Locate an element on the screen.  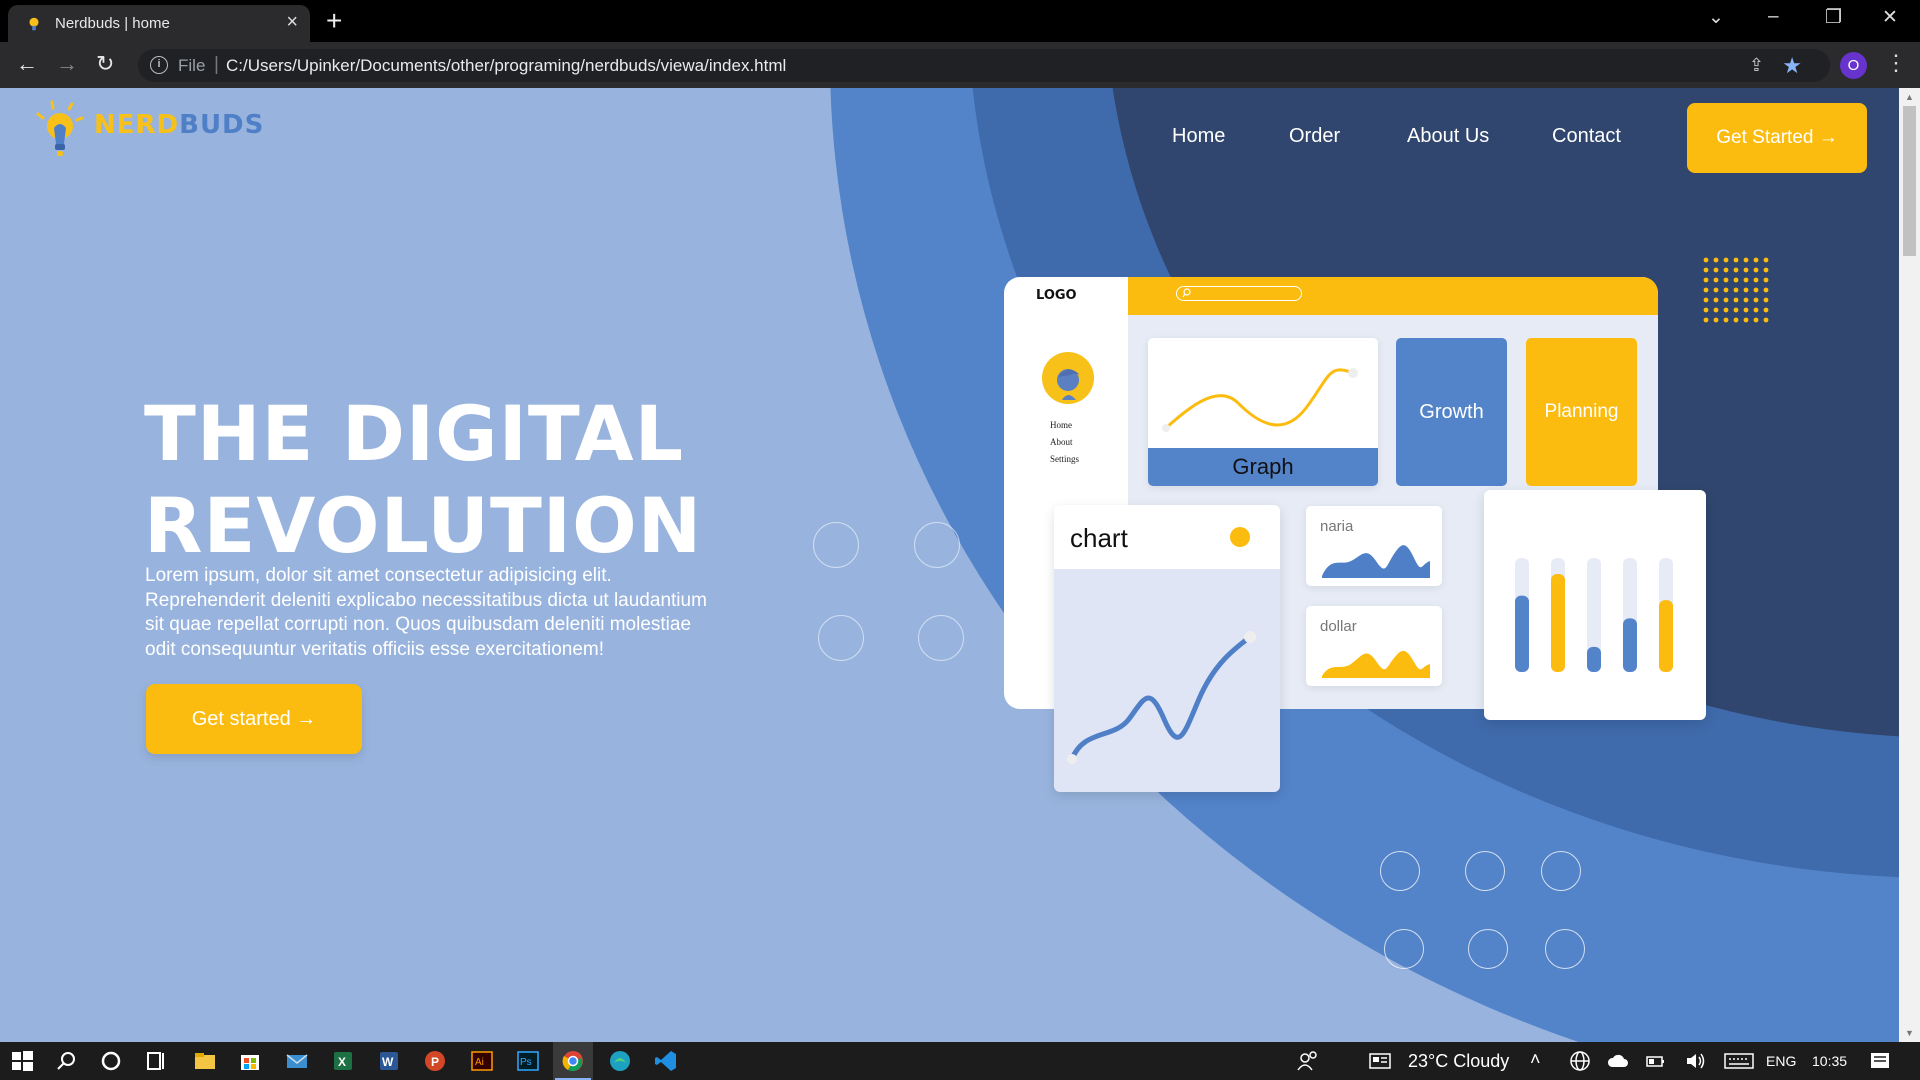
planning-card: Planning is located at coordinates (1581, 412).